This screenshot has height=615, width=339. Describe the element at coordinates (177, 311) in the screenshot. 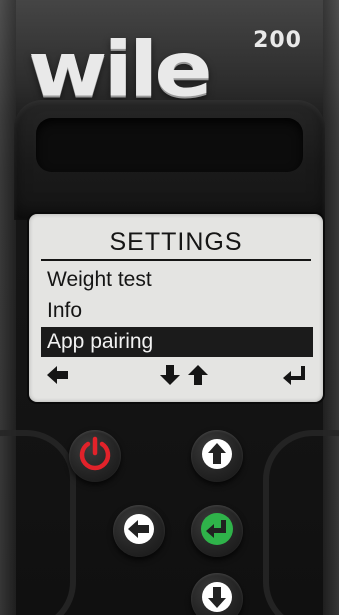

I see `menu-item-info: Info` at that location.